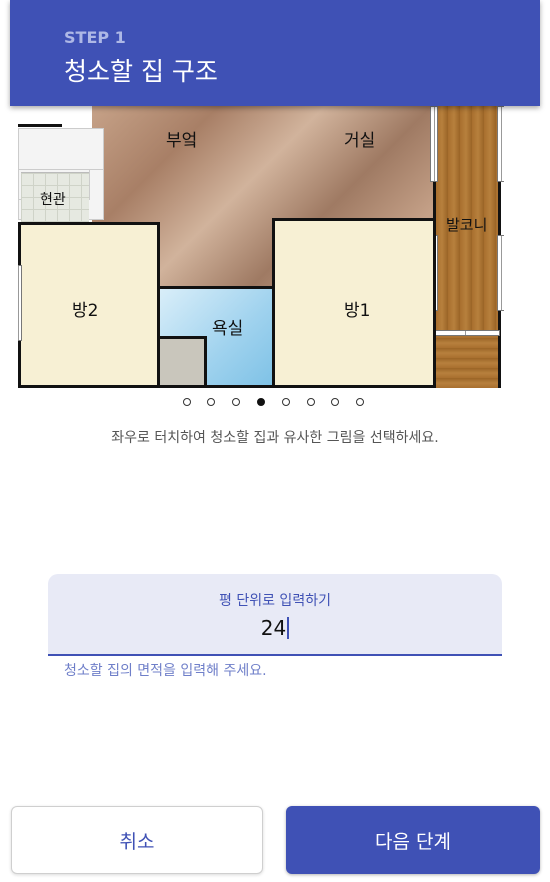 Image resolution: width=550 pixels, height=882 pixels. Describe the element at coordinates (288, 628) in the screenshot. I see `text-caret` at that location.